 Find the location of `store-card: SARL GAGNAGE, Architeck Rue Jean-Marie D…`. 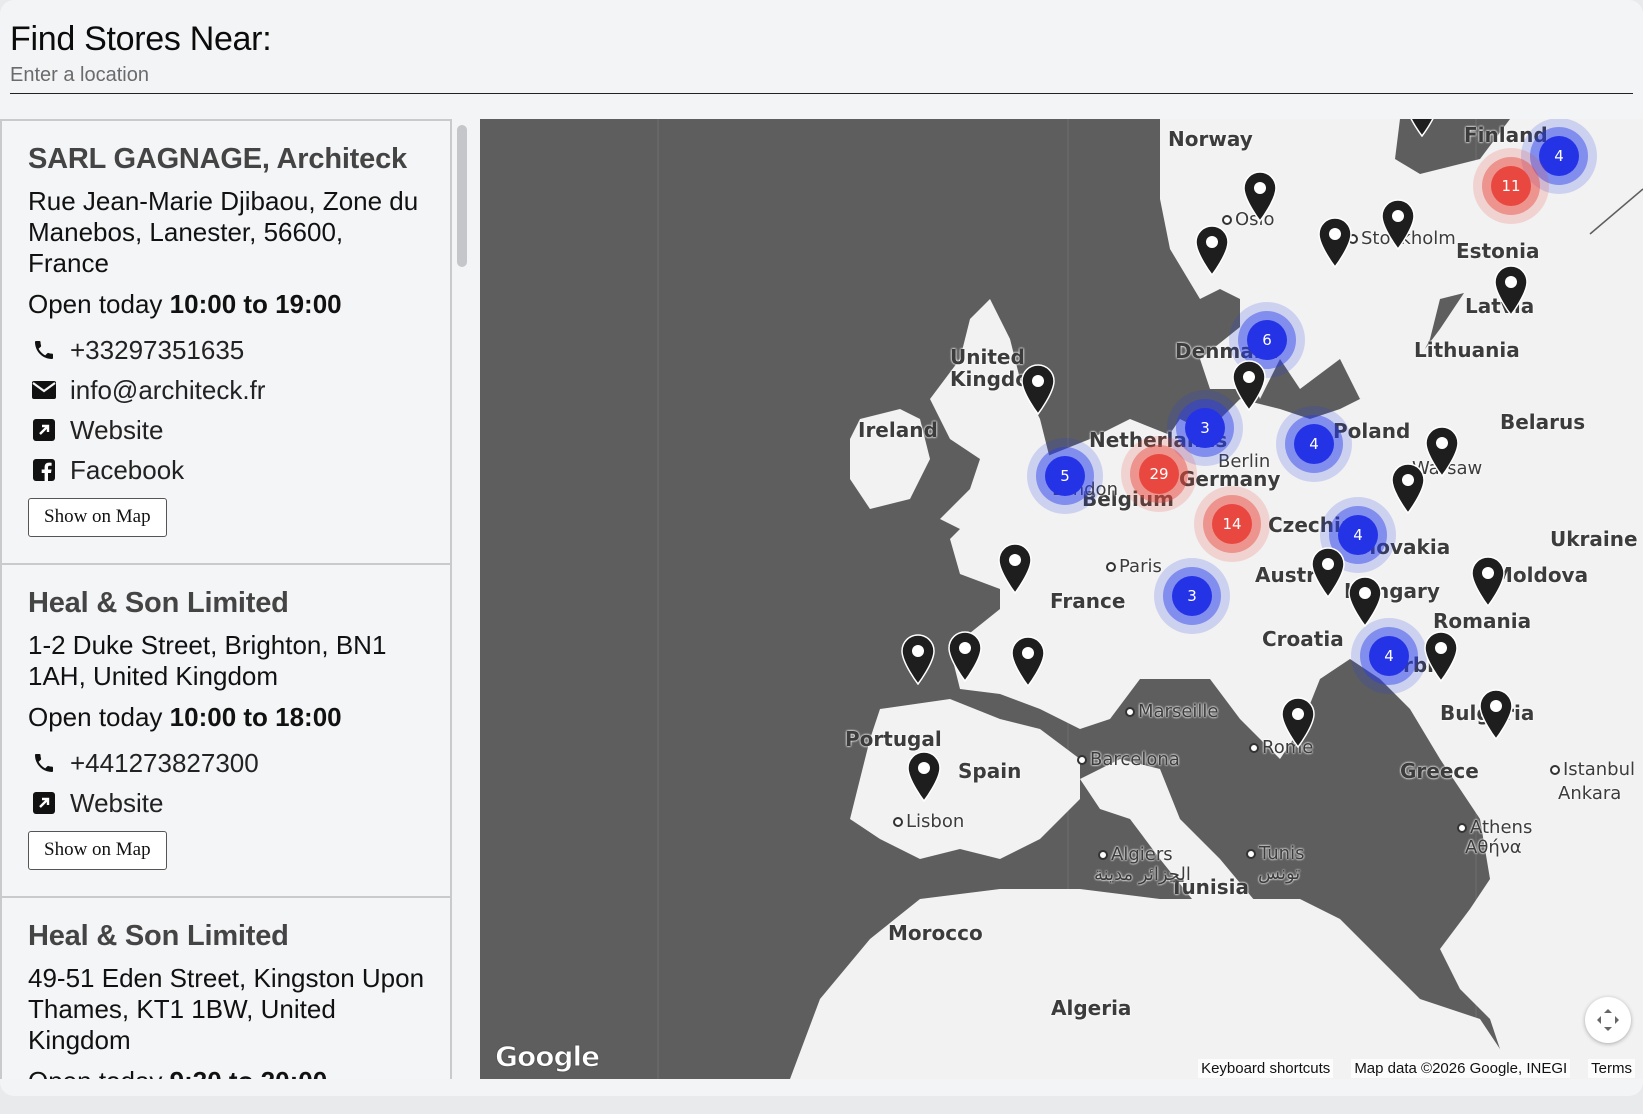

store-card: SARL GAGNAGE, Architeck Rue Jean-Marie D… is located at coordinates (226, 342).